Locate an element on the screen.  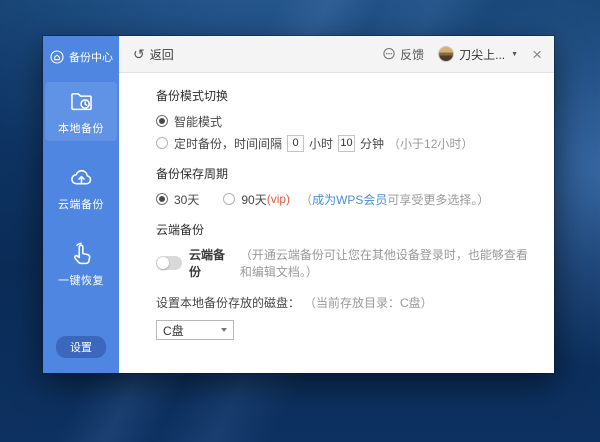
select-chevron-icon is located at coordinates (224, 330).